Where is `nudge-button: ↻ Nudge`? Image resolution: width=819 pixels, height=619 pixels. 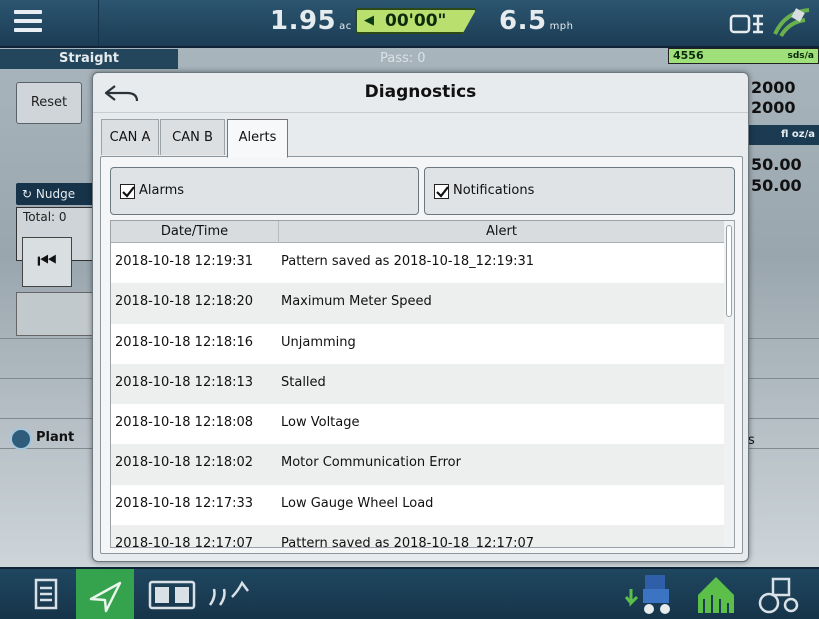
nudge-button: ↻ Nudge is located at coordinates (57, 194).